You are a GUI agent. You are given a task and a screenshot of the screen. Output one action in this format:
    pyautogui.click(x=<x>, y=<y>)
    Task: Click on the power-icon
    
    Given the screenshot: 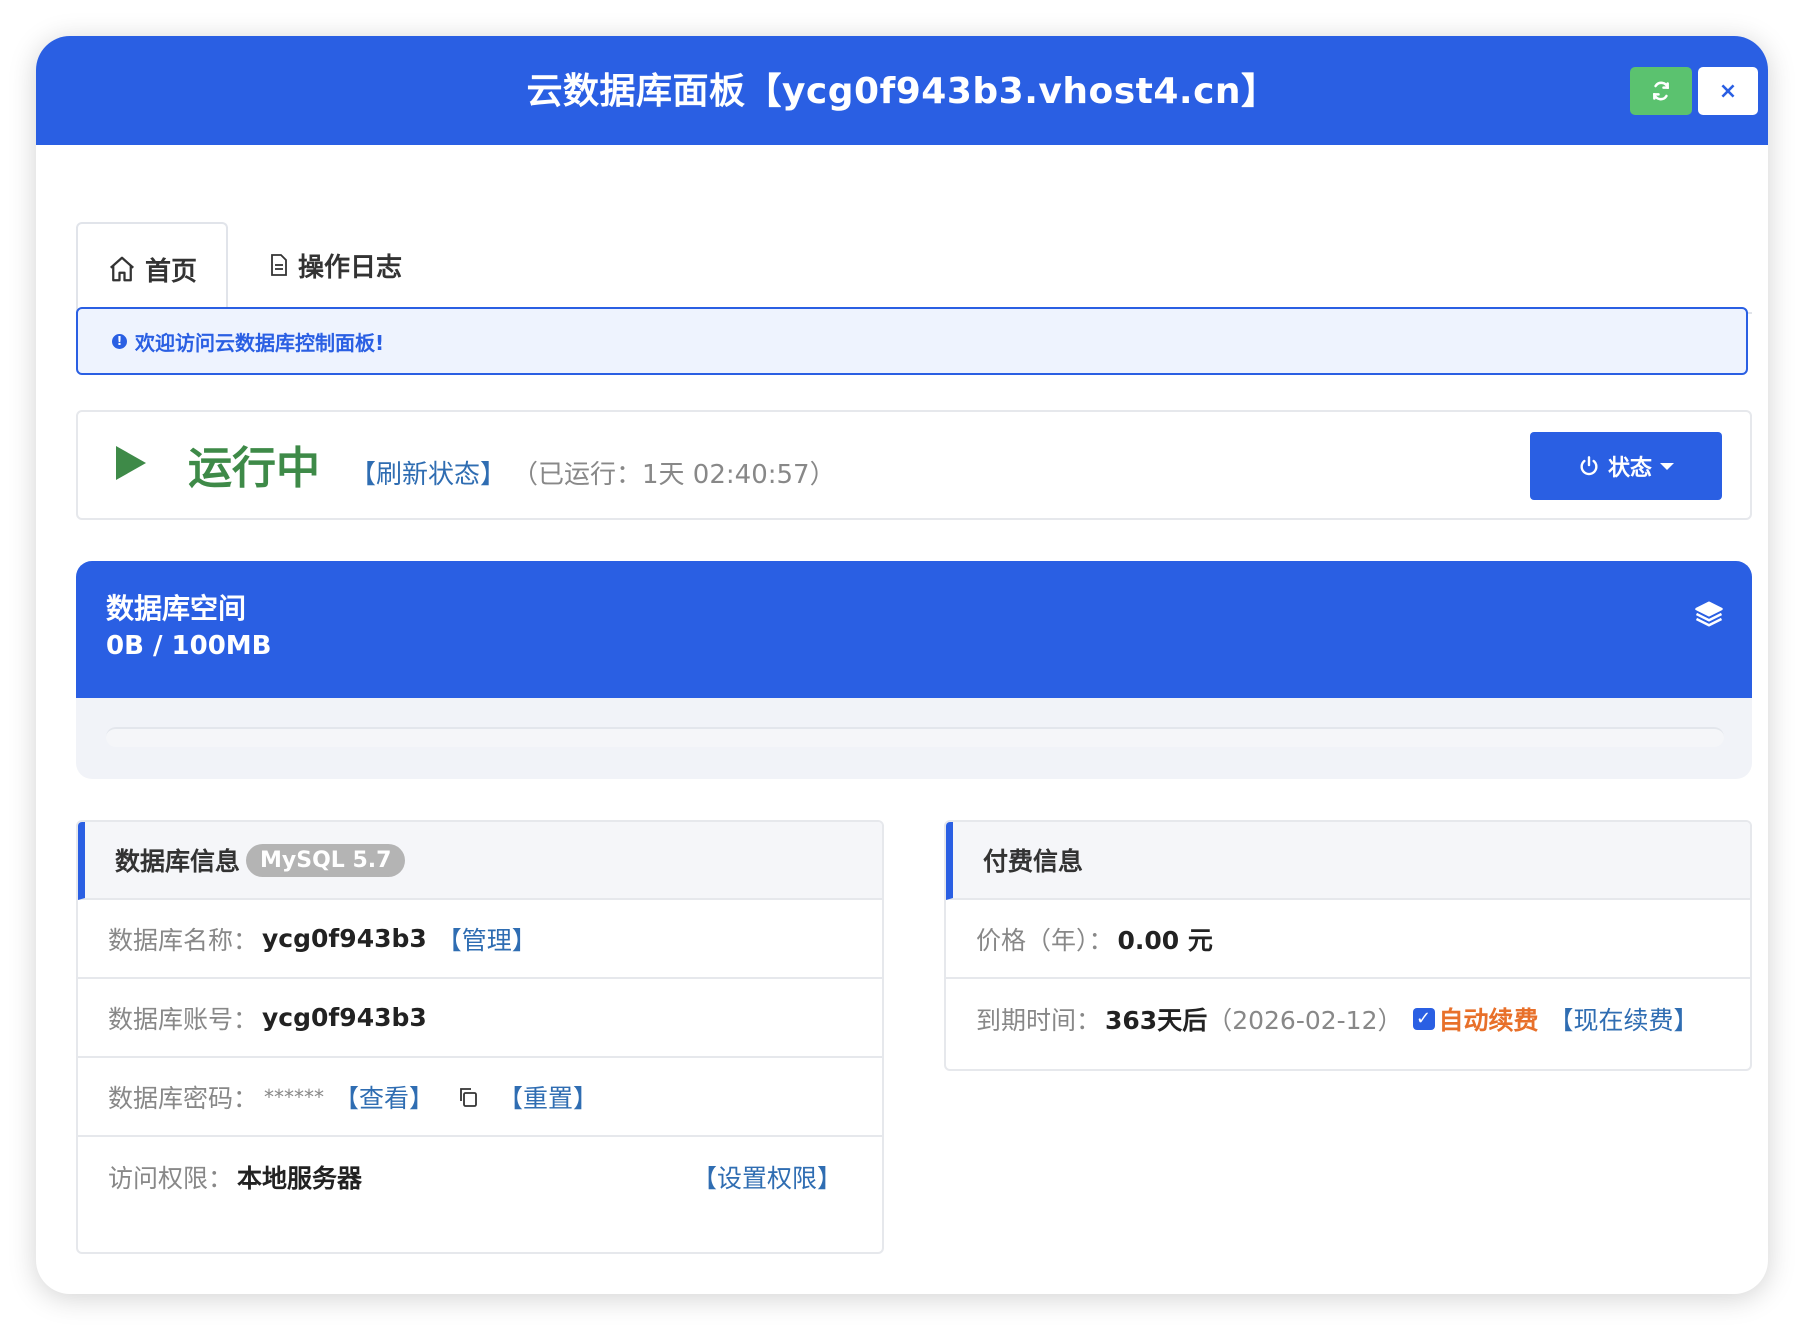 What is the action you would take?
    pyautogui.click(x=1589, y=466)
    